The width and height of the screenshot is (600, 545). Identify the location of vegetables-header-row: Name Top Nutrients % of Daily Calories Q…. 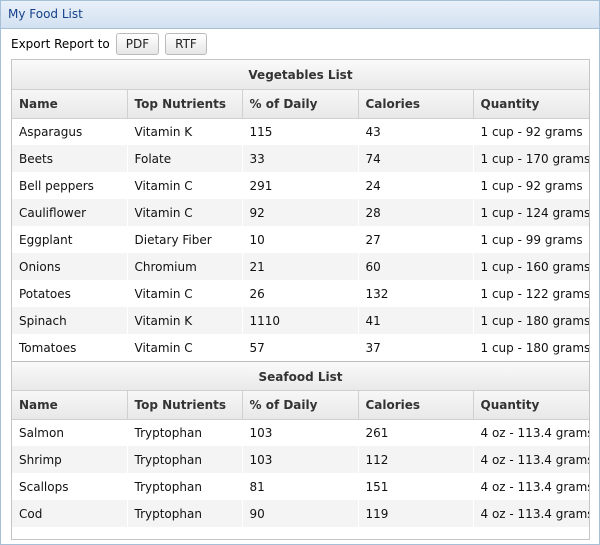
(300, 104).